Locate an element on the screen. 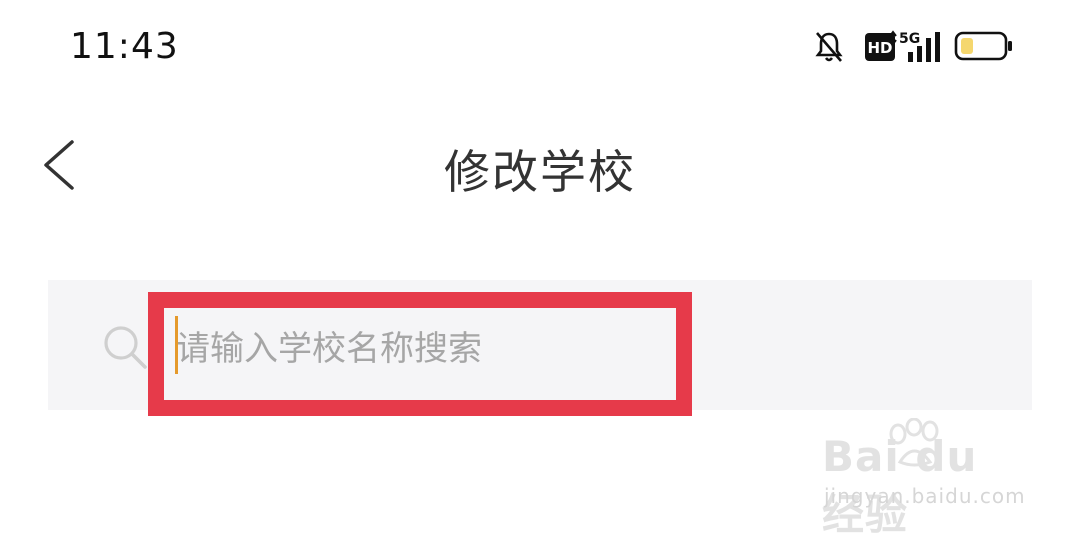  signal-icon: 5G is located at coordinates (914, 46).